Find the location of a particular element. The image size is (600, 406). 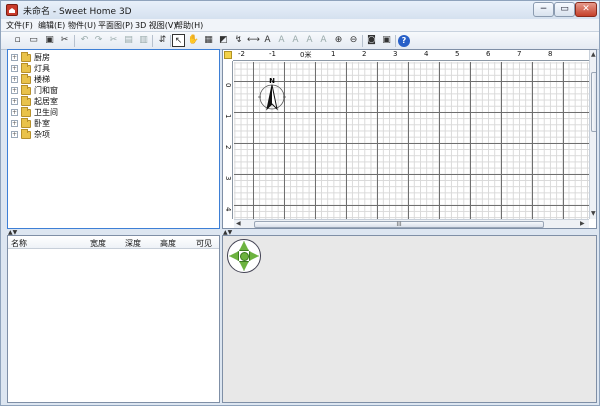

cut-edit-icon: ✂ is located at coordinates (113, 40).